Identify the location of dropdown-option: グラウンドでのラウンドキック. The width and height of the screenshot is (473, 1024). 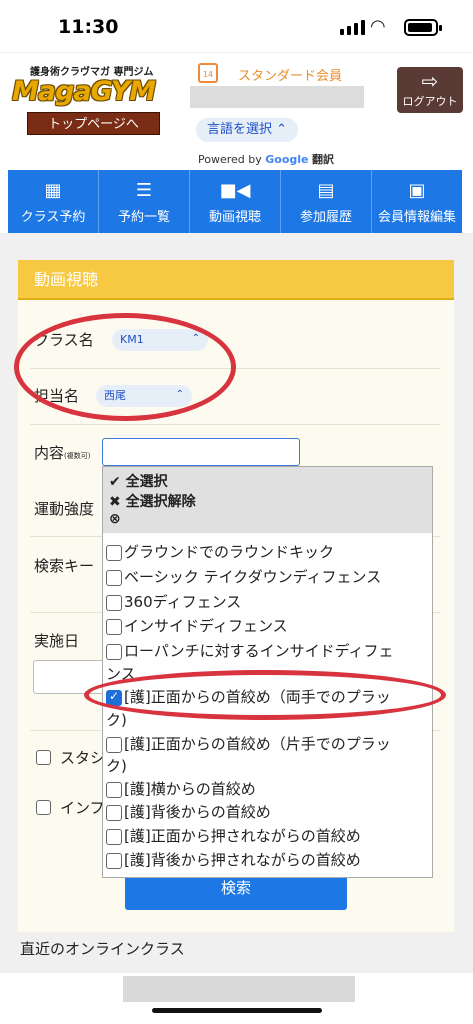
(220, 551).